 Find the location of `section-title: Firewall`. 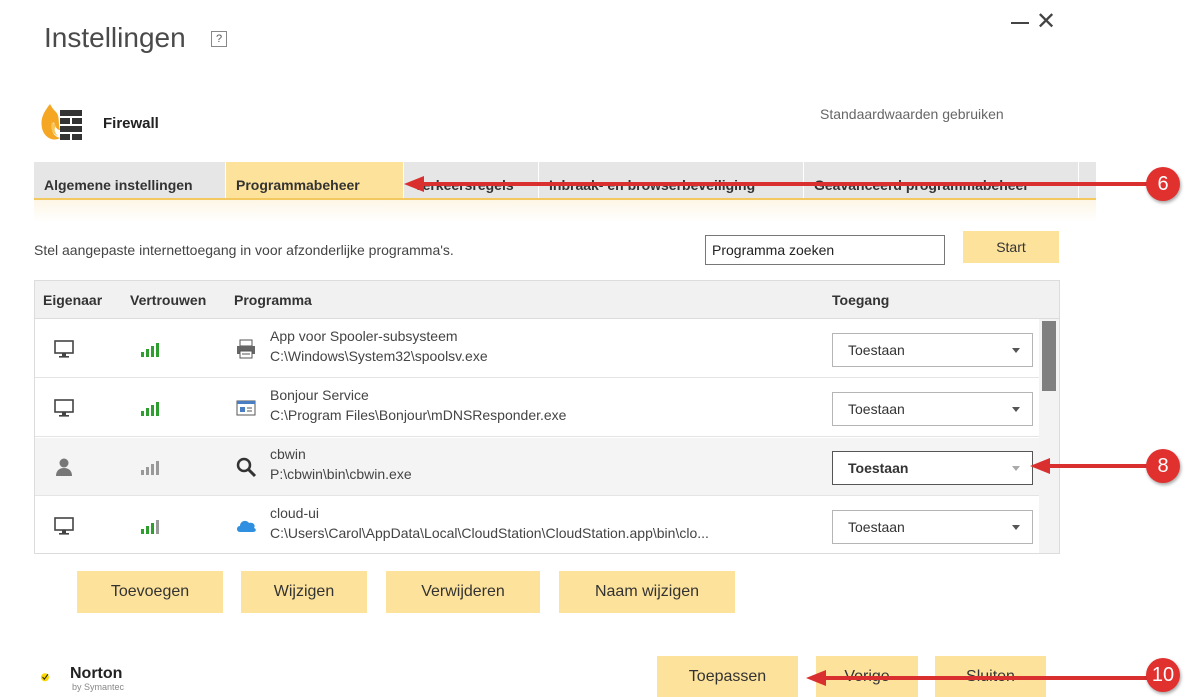

section-title: Firewall is located at coordinates (131, 123).